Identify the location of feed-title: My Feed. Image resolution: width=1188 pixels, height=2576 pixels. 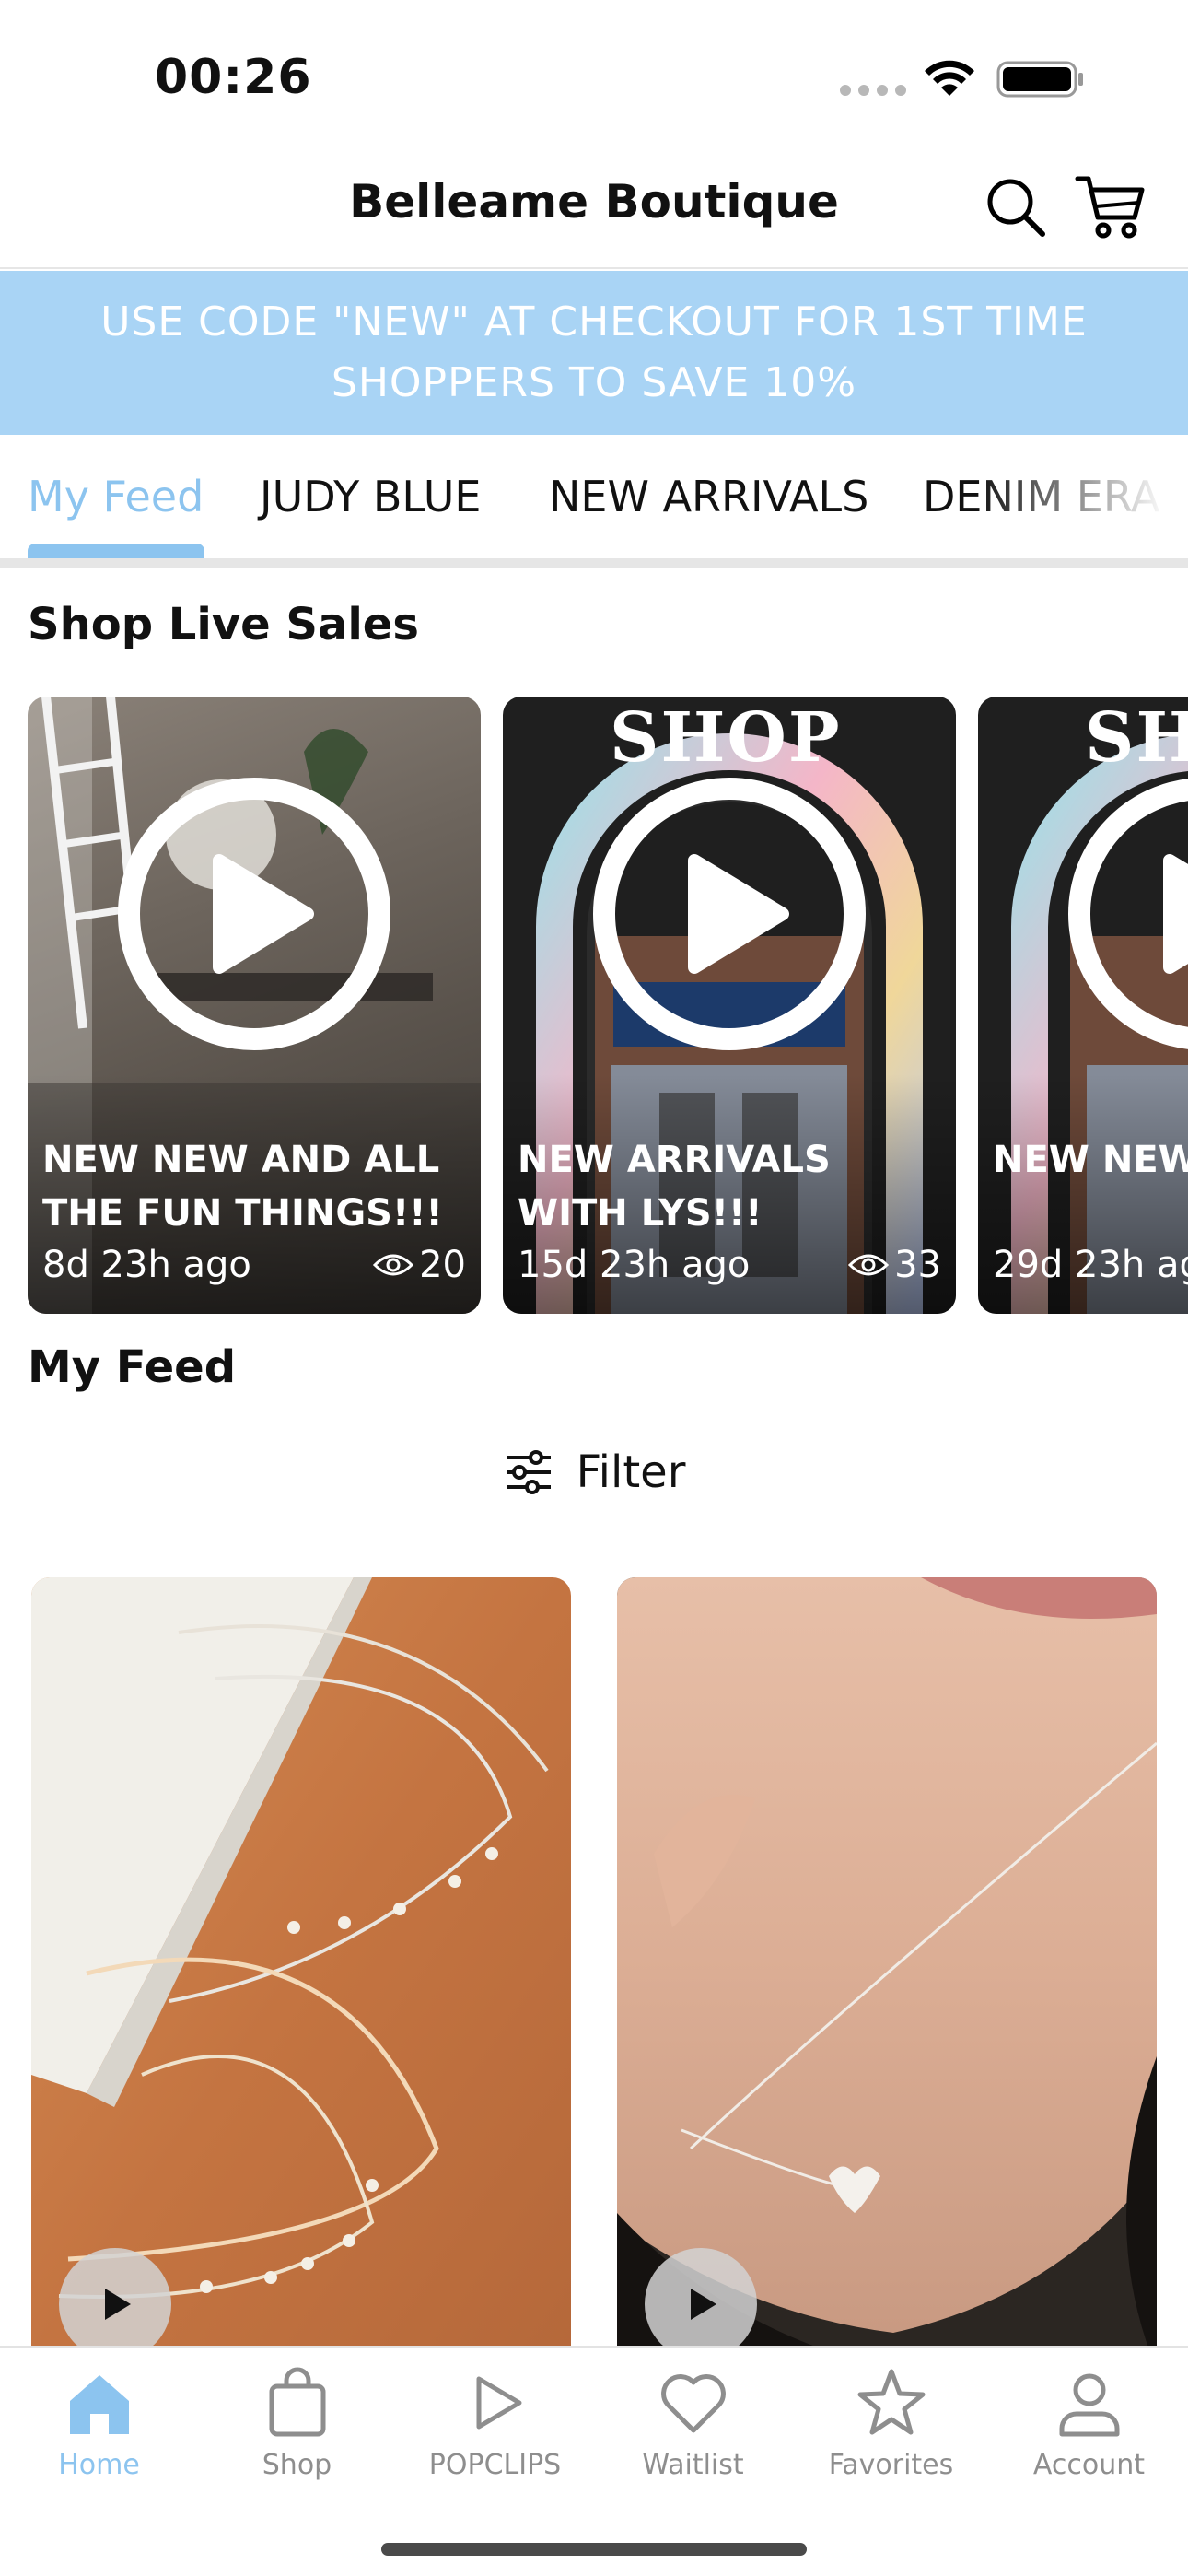
(132, 1367).